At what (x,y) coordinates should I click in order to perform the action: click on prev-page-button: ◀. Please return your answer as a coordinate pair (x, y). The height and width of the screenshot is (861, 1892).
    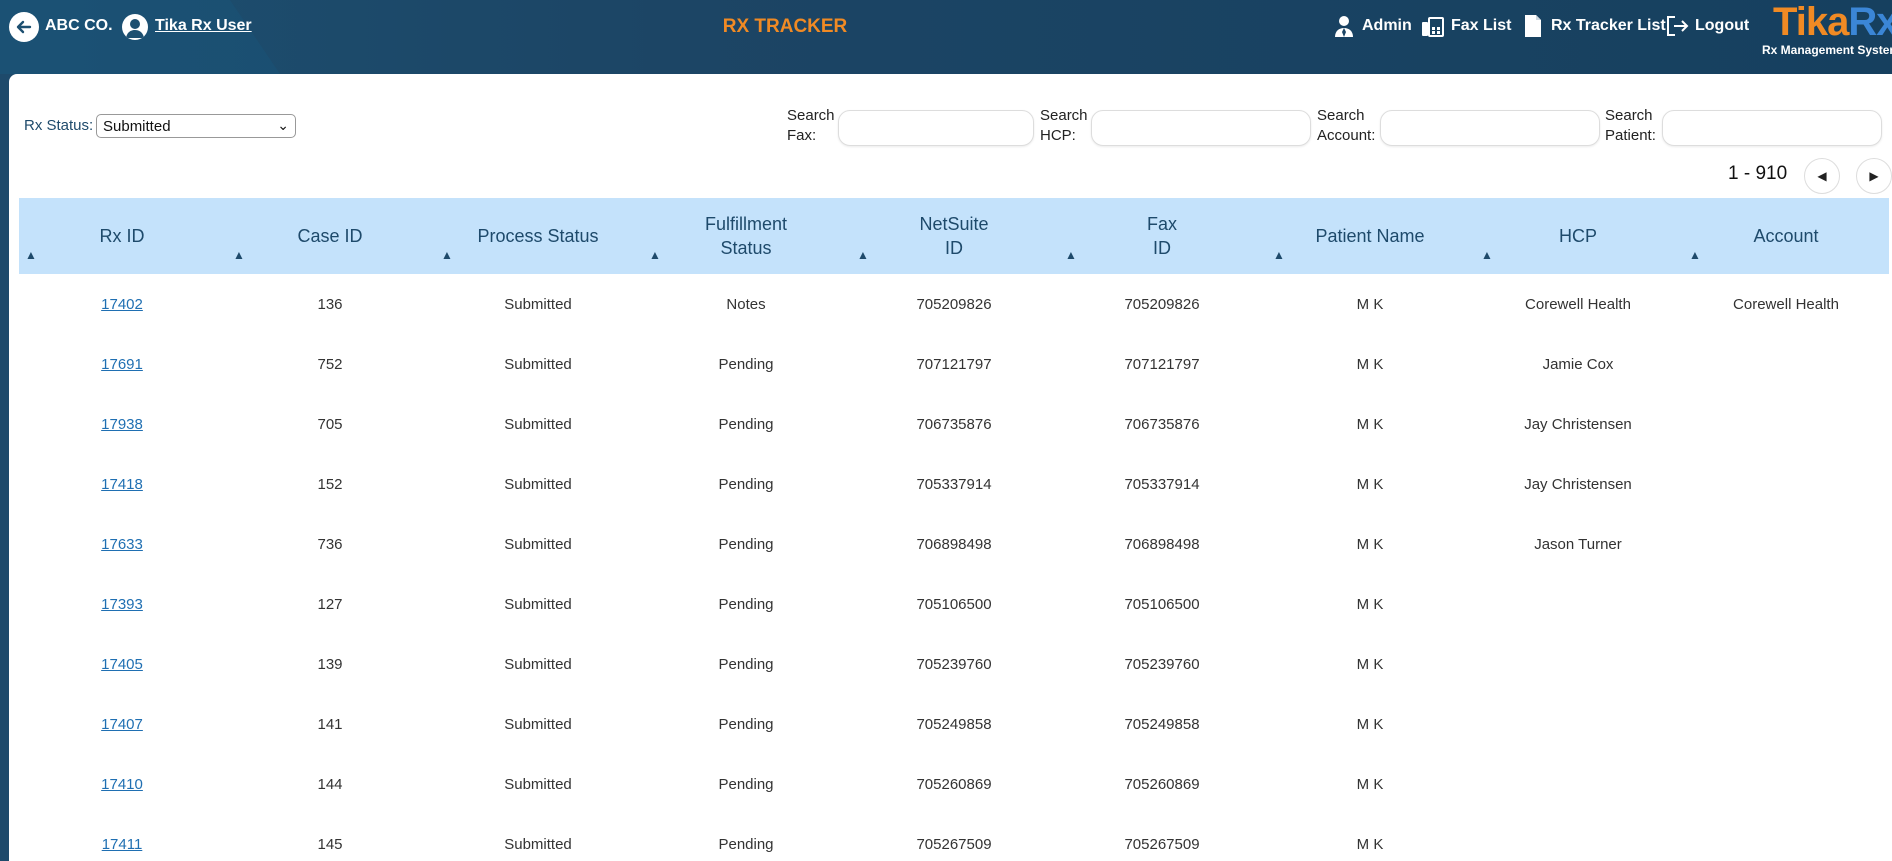
    Looking at the image, I should click on (1822, 176).